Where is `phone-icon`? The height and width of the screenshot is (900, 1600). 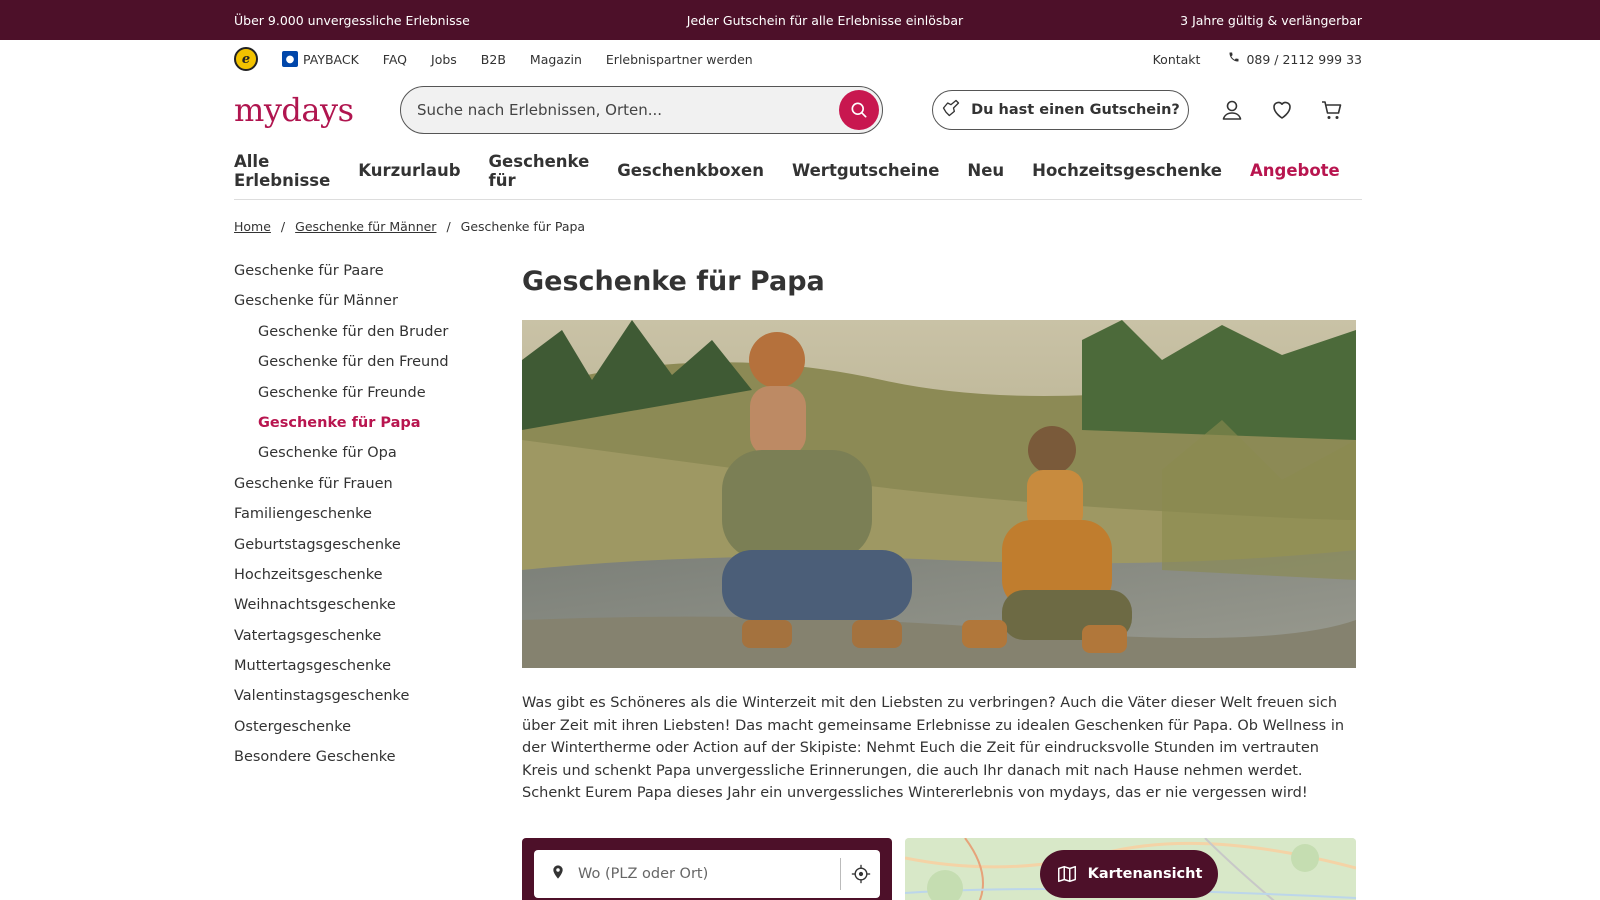 phone-icon is located at coordinates (1234, 59).